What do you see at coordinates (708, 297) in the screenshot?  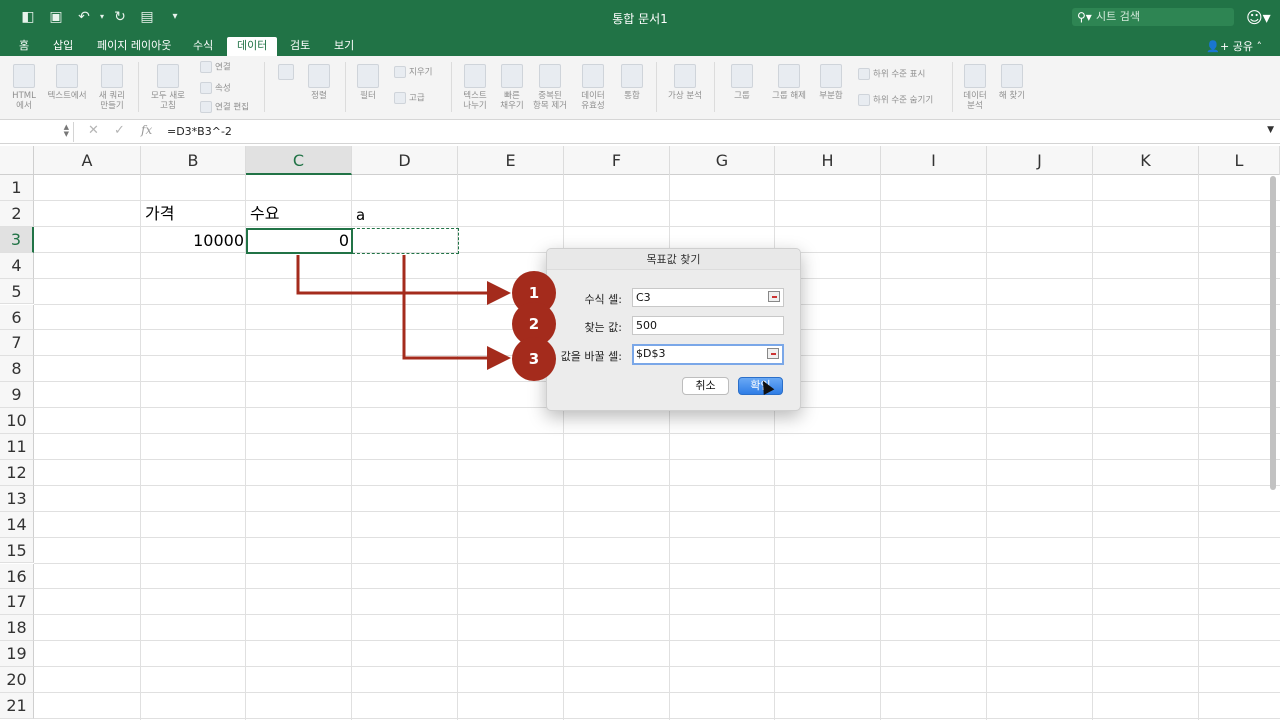 I see `set-cell-input: C3` at bounding box center [708, 297].